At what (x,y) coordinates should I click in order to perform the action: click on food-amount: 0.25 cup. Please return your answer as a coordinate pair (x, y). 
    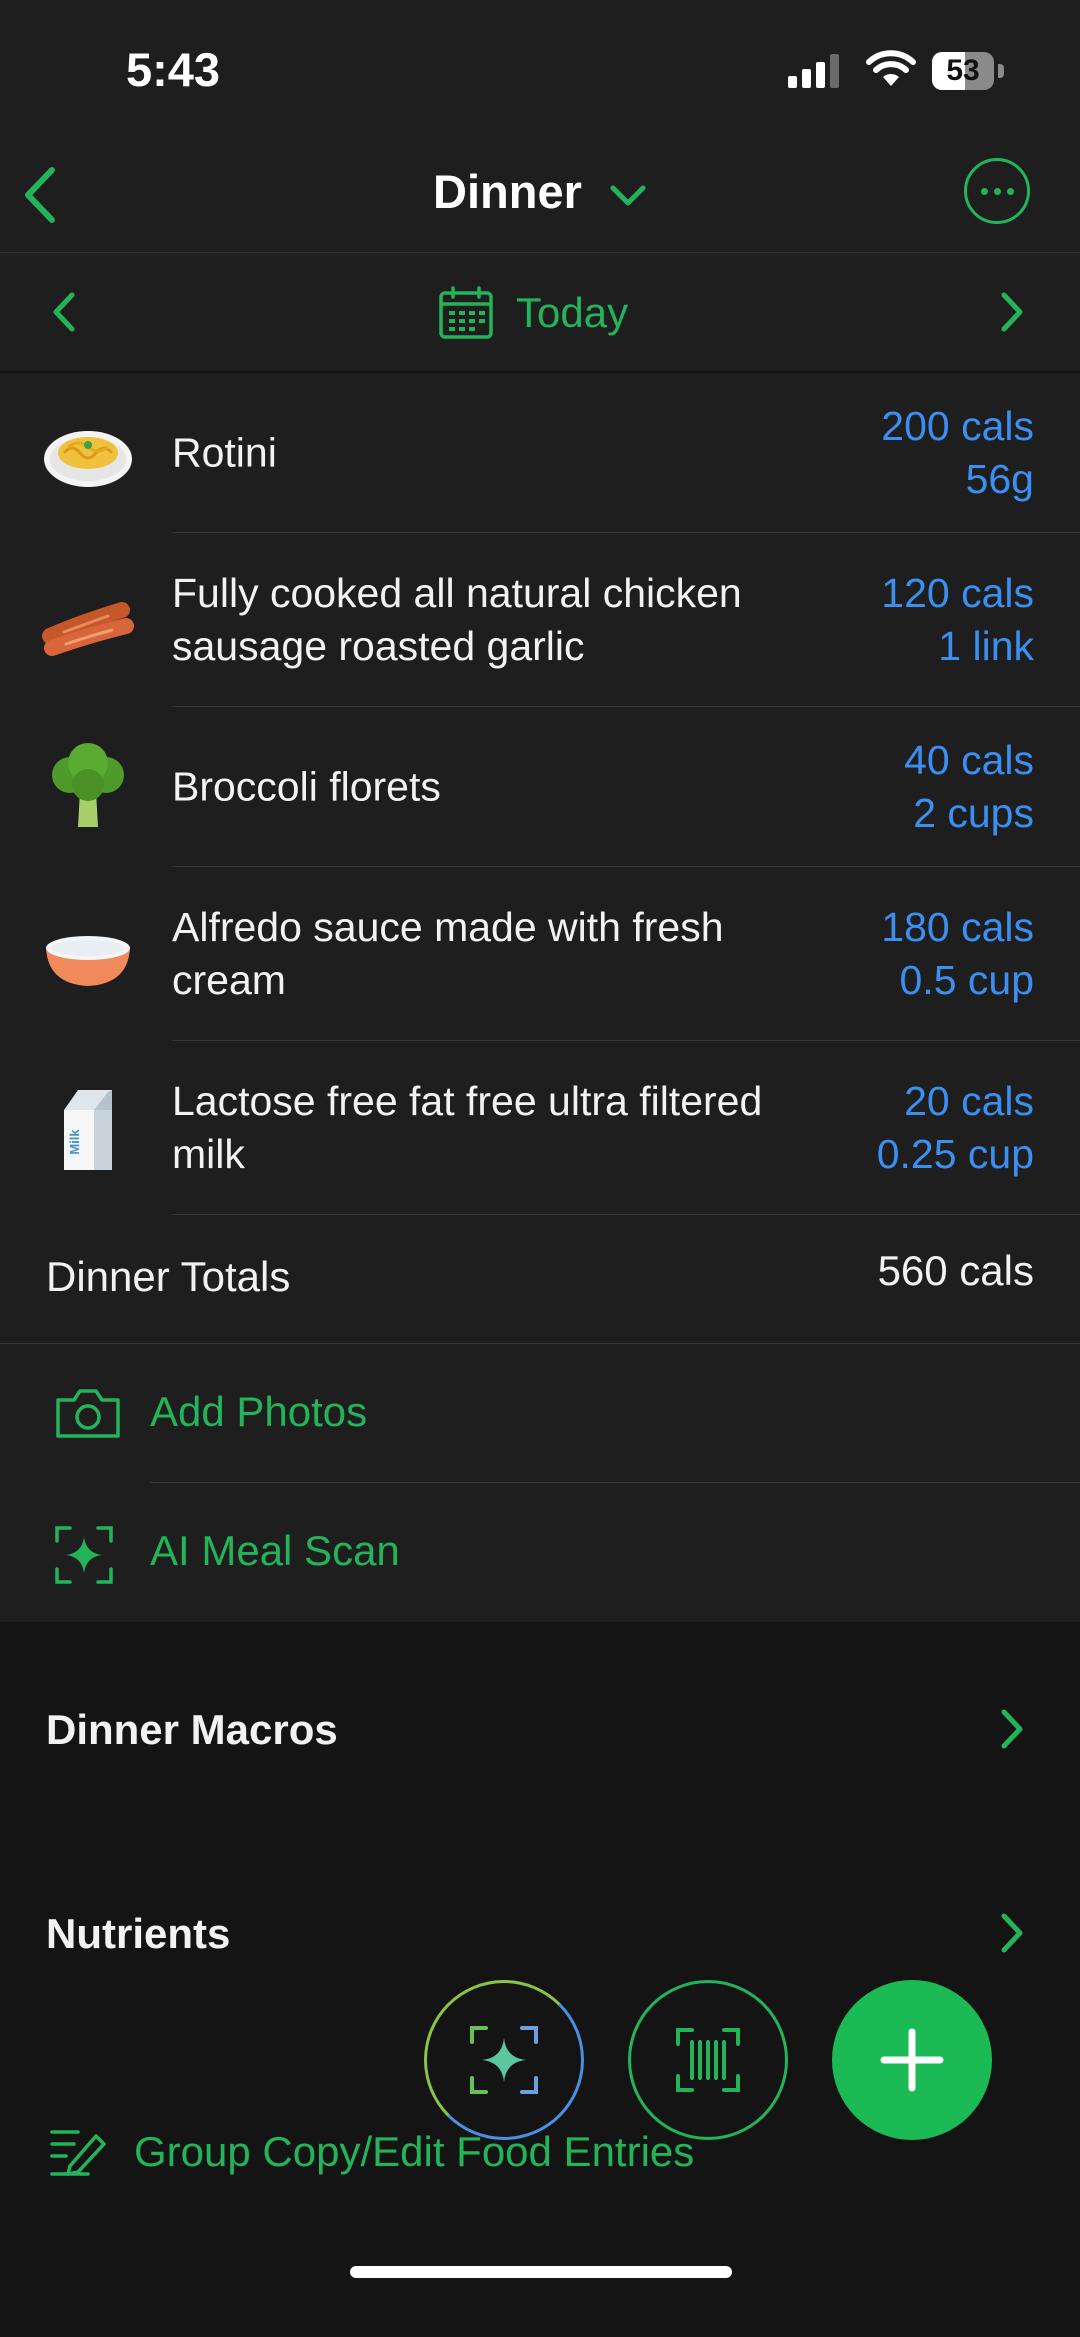
    Looking at the image, I should click on (955, 1154).